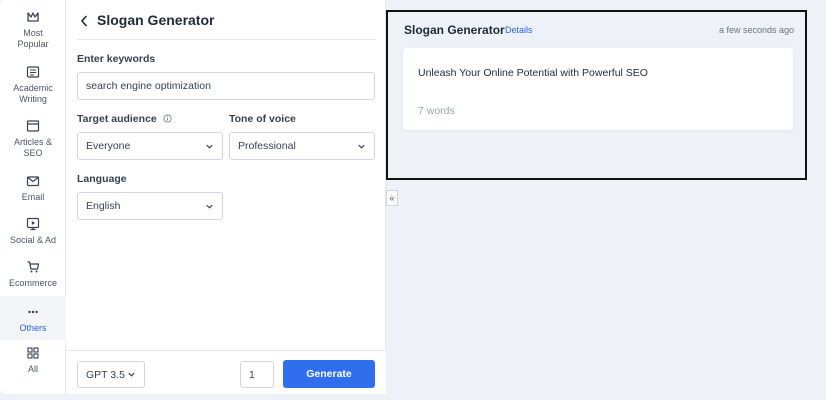 This screenshot has width=826, height=400. I want to click on tone-label: Tone of voice, so click(262, 119).